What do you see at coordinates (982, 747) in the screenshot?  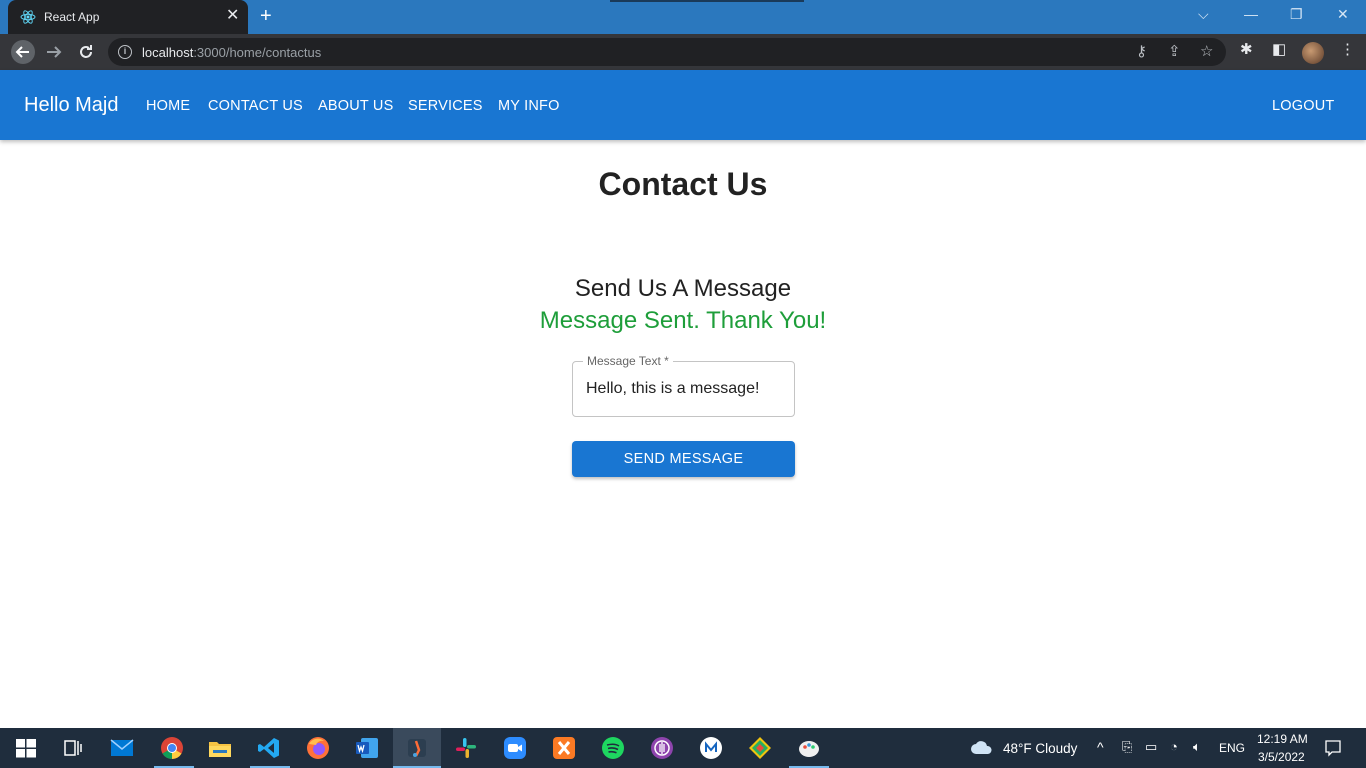 I see `cloudy-weather-icon` at bounding box center [982, 747].